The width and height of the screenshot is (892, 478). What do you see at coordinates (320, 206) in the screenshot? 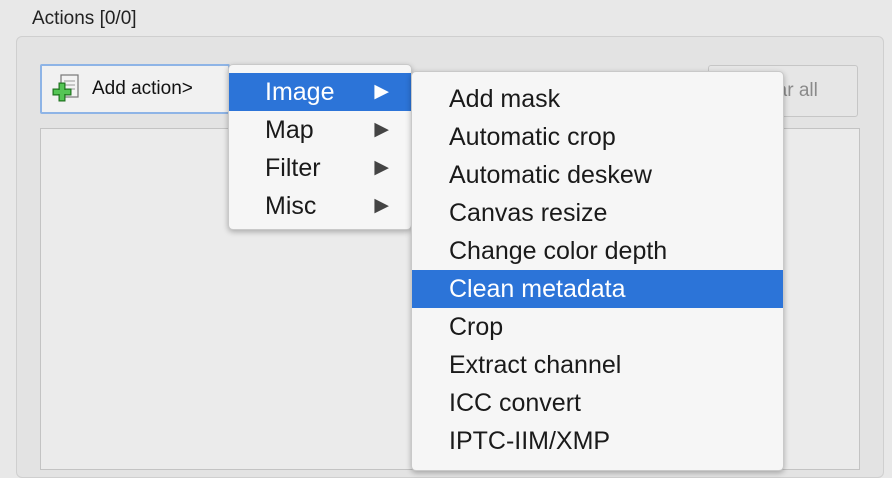
I see `menu-item-misc: Misc ▶` at bounding box center [320, 206].